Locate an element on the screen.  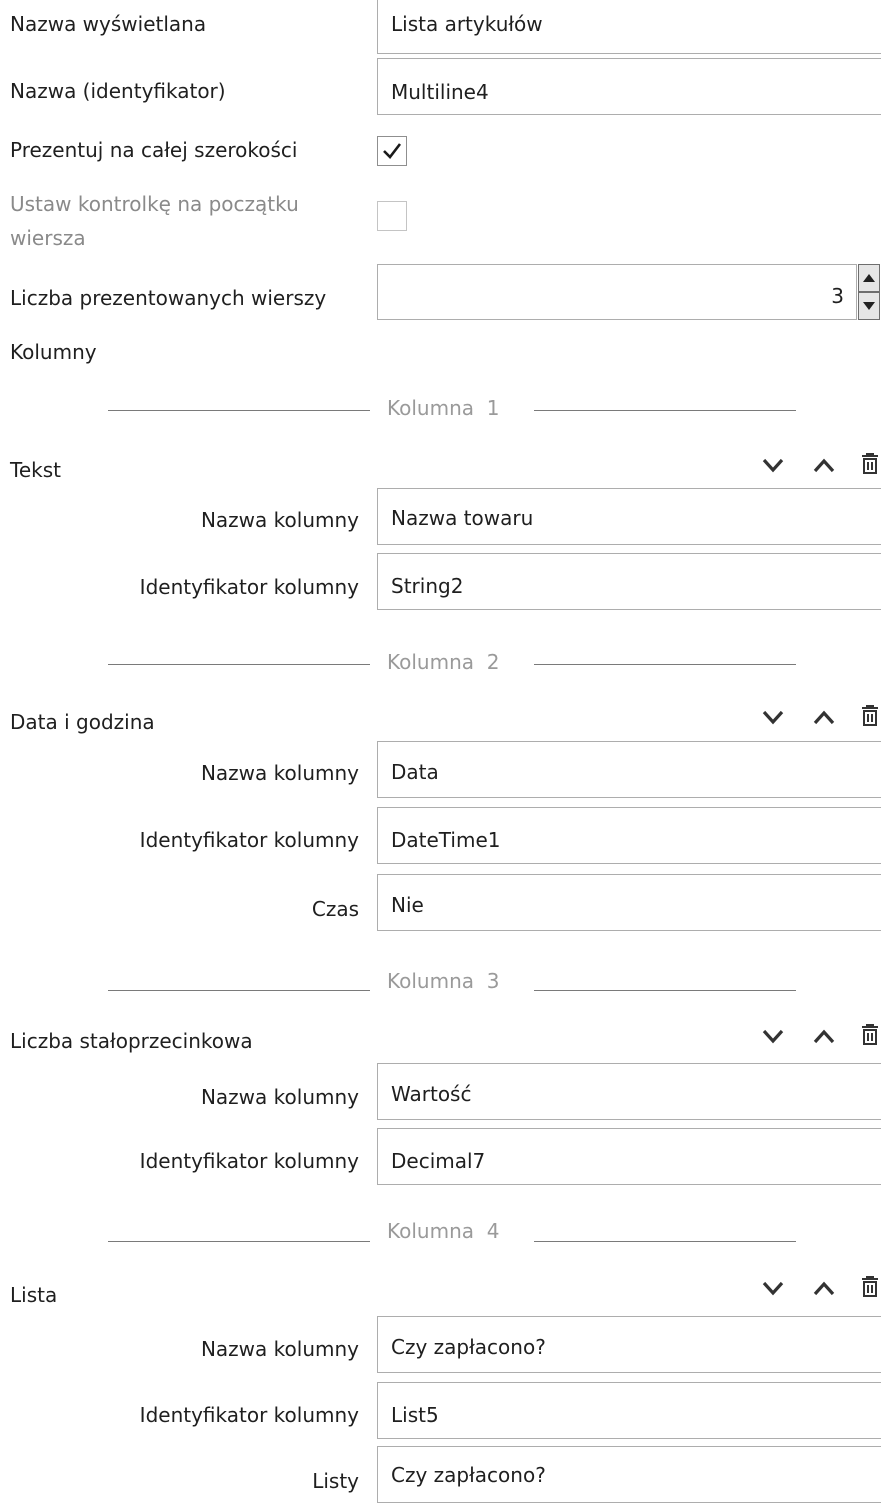
separator-title: Kolumna 2 is located at coordinates (443, 662).